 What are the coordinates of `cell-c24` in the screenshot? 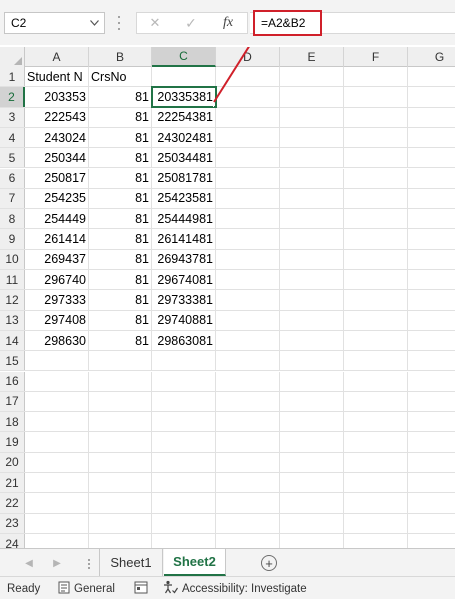 It's located at (184, 540).